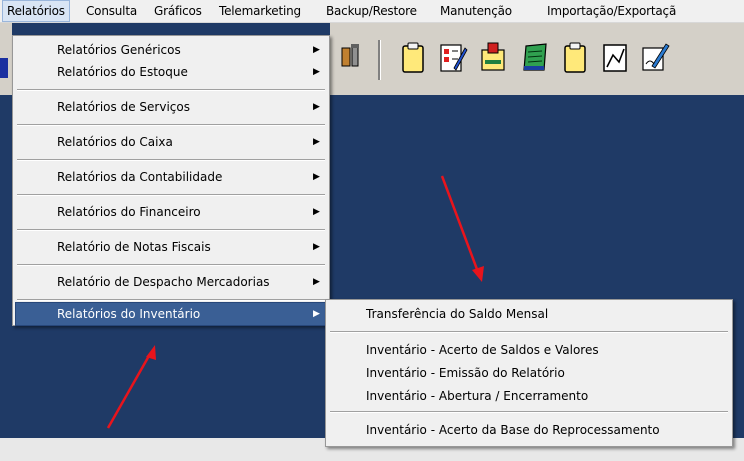  What do you see at coordinates (413, 57) in the screenshot?
I see `clipboard-icon` at bounding box center [413, 57].